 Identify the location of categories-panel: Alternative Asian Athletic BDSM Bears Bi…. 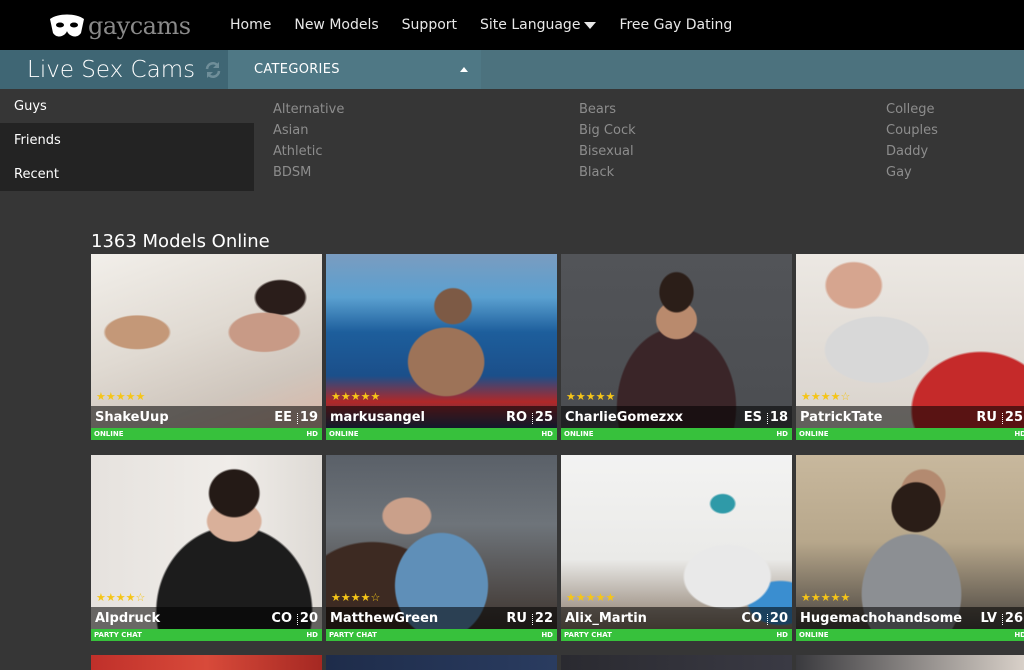
(512, 144).